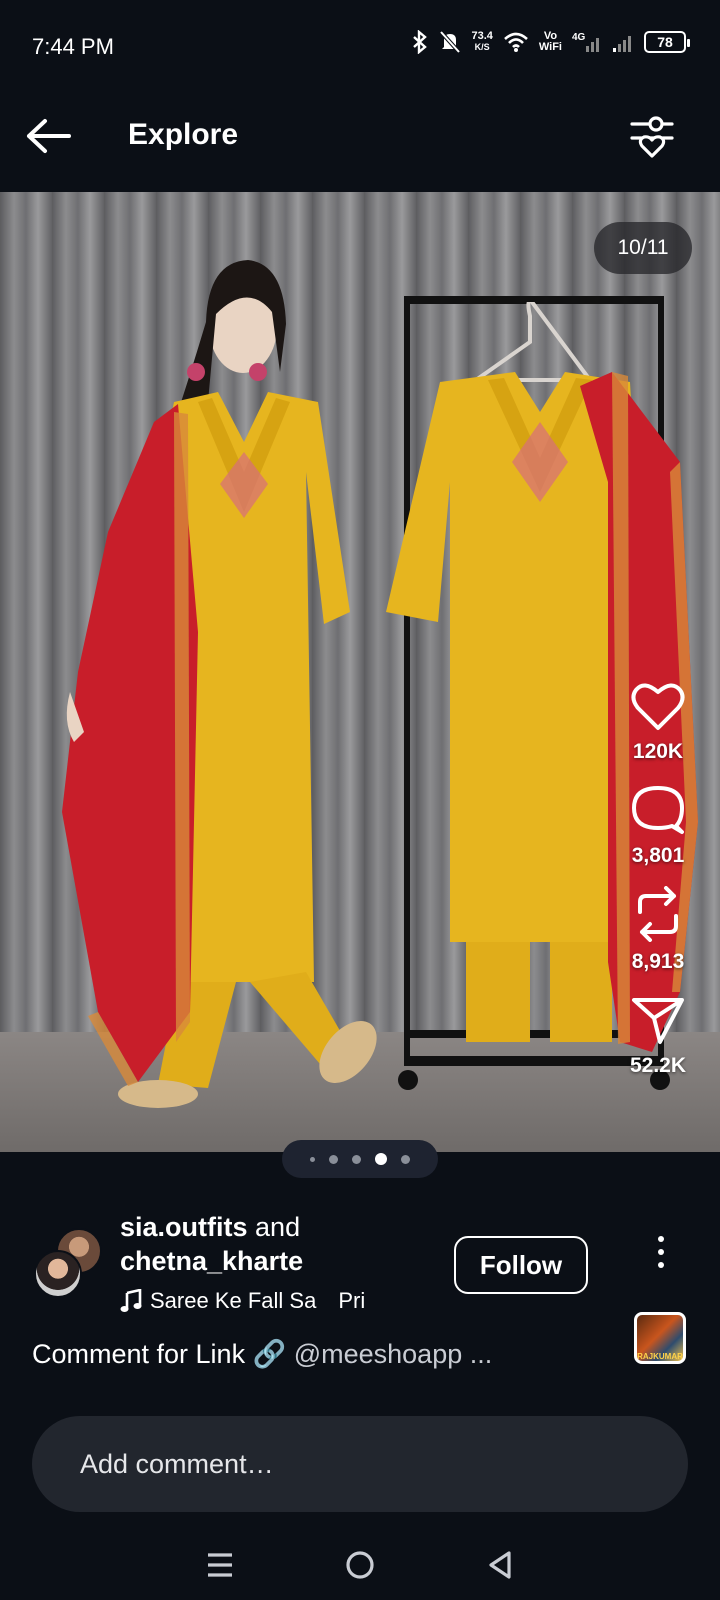 The image size is (720, 1600). I want to click on back-button, so click(48, 136).